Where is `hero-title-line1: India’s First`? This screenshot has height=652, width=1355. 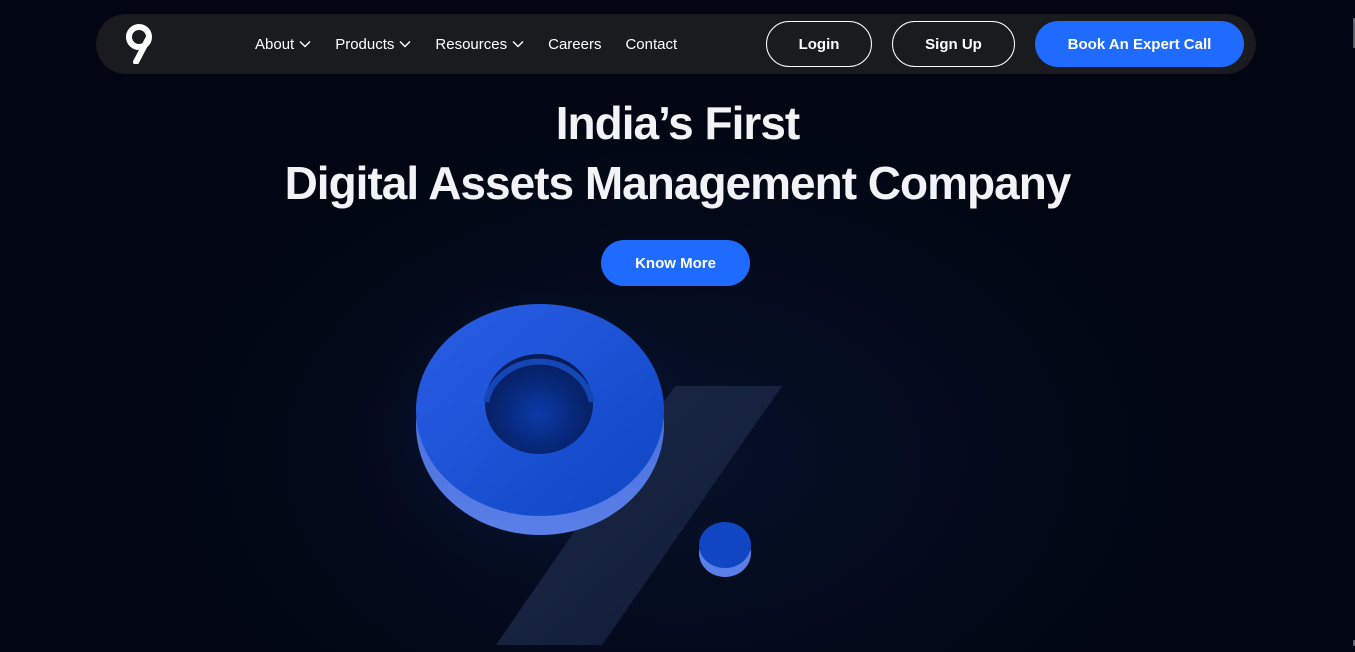 hero-title-line1: India’s First is located at coordinates (677, 123).